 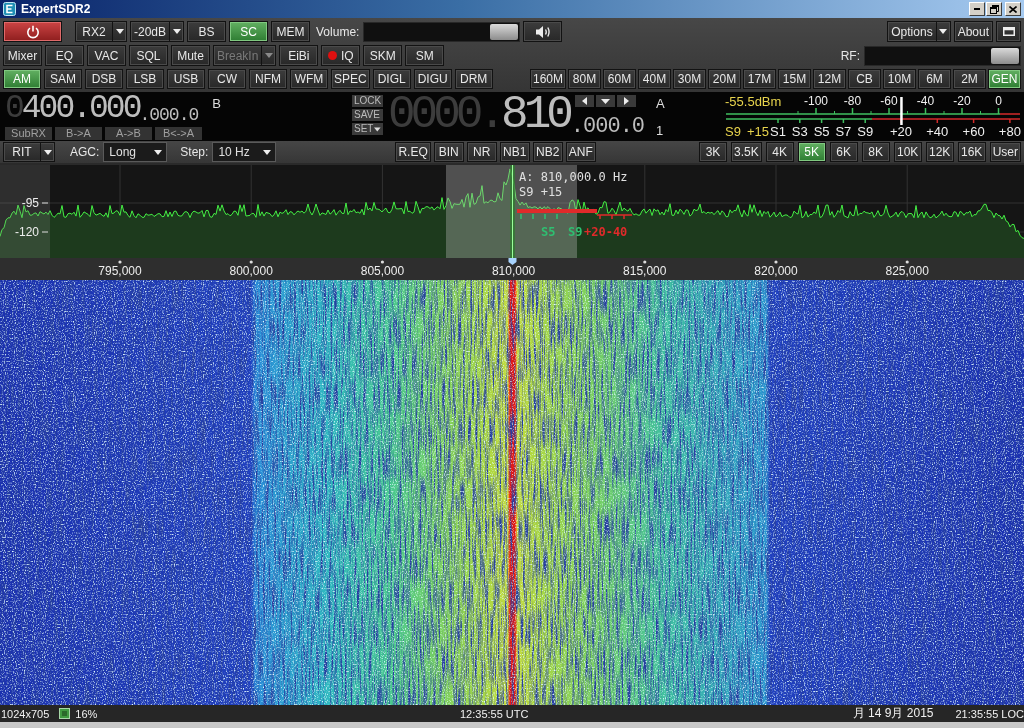 I want to click on axis-label: 825,000, so click(x=907, y=271).